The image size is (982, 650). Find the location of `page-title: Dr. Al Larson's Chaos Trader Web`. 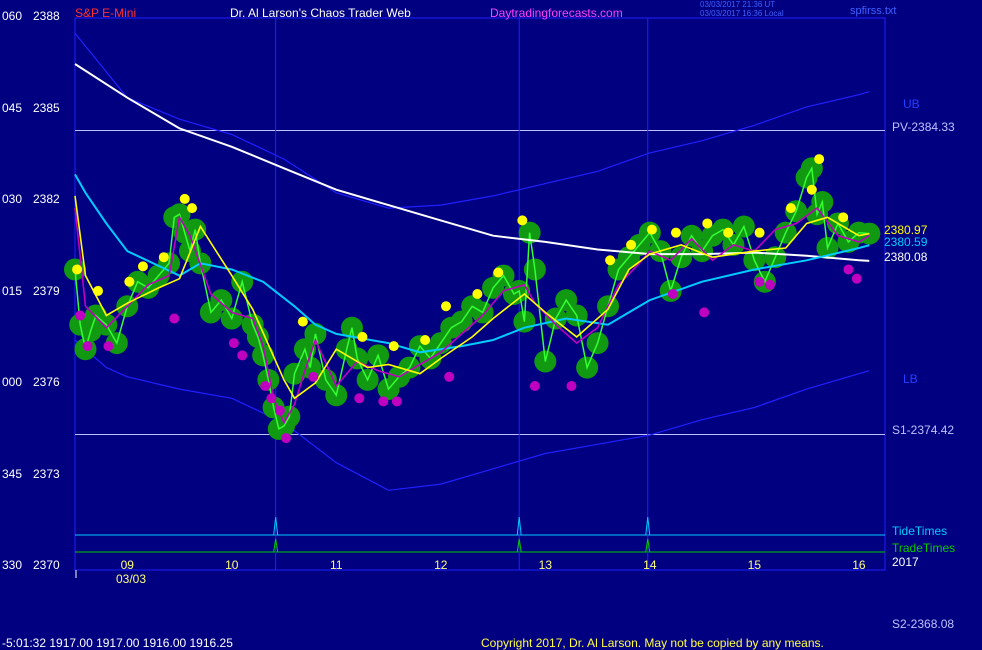

page-title: Dr. Al Larson's Chaos Trader Web is located at coordinates (320, 13).